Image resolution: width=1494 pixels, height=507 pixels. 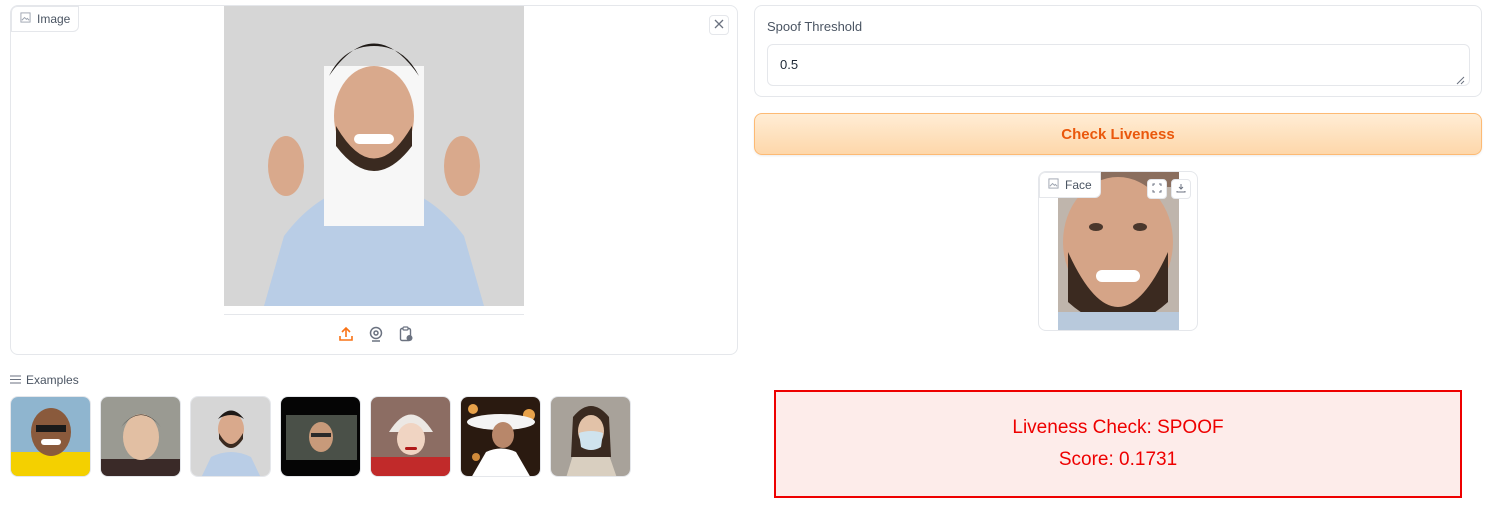 I want to click on image-divider, so click(x=374, y=314).